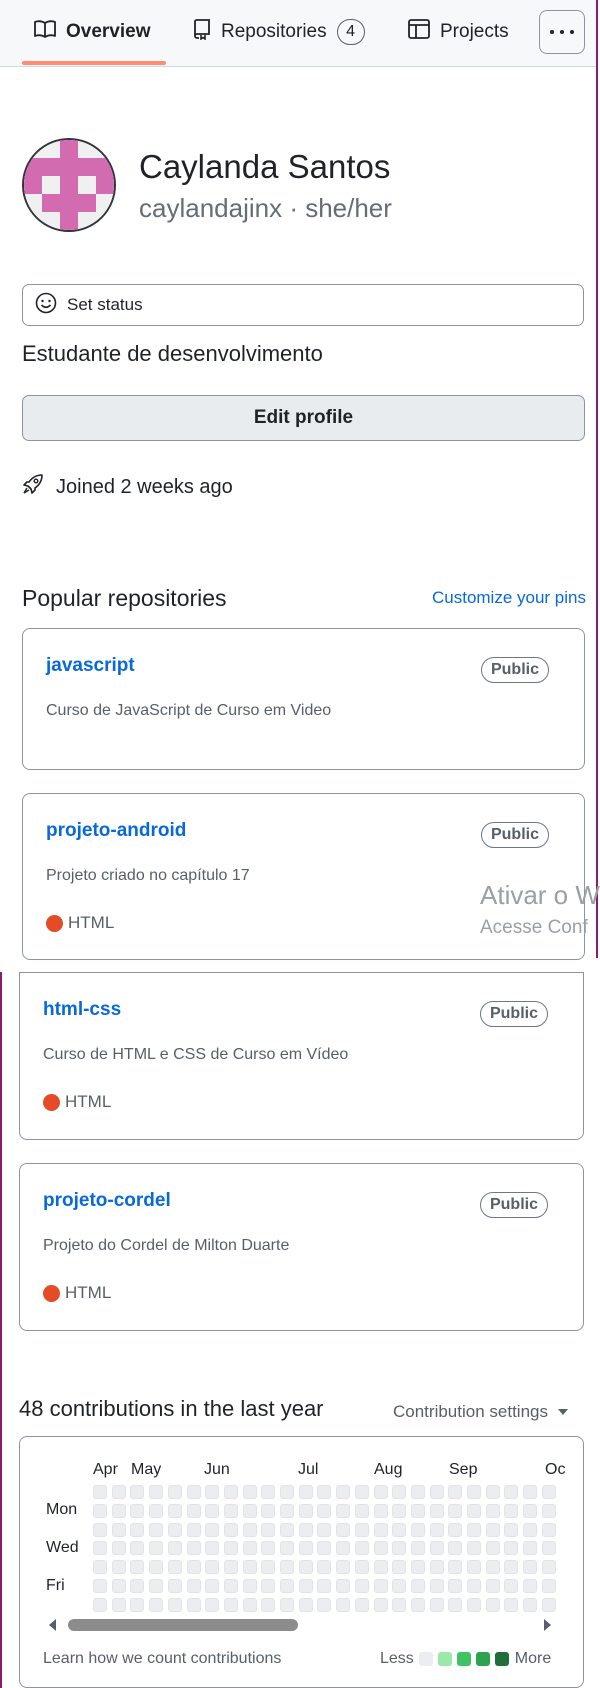 Image resolution: width=600 pixels, height=1688 pixels. I want to click on tab-overview: Overview, so click(92, 32).